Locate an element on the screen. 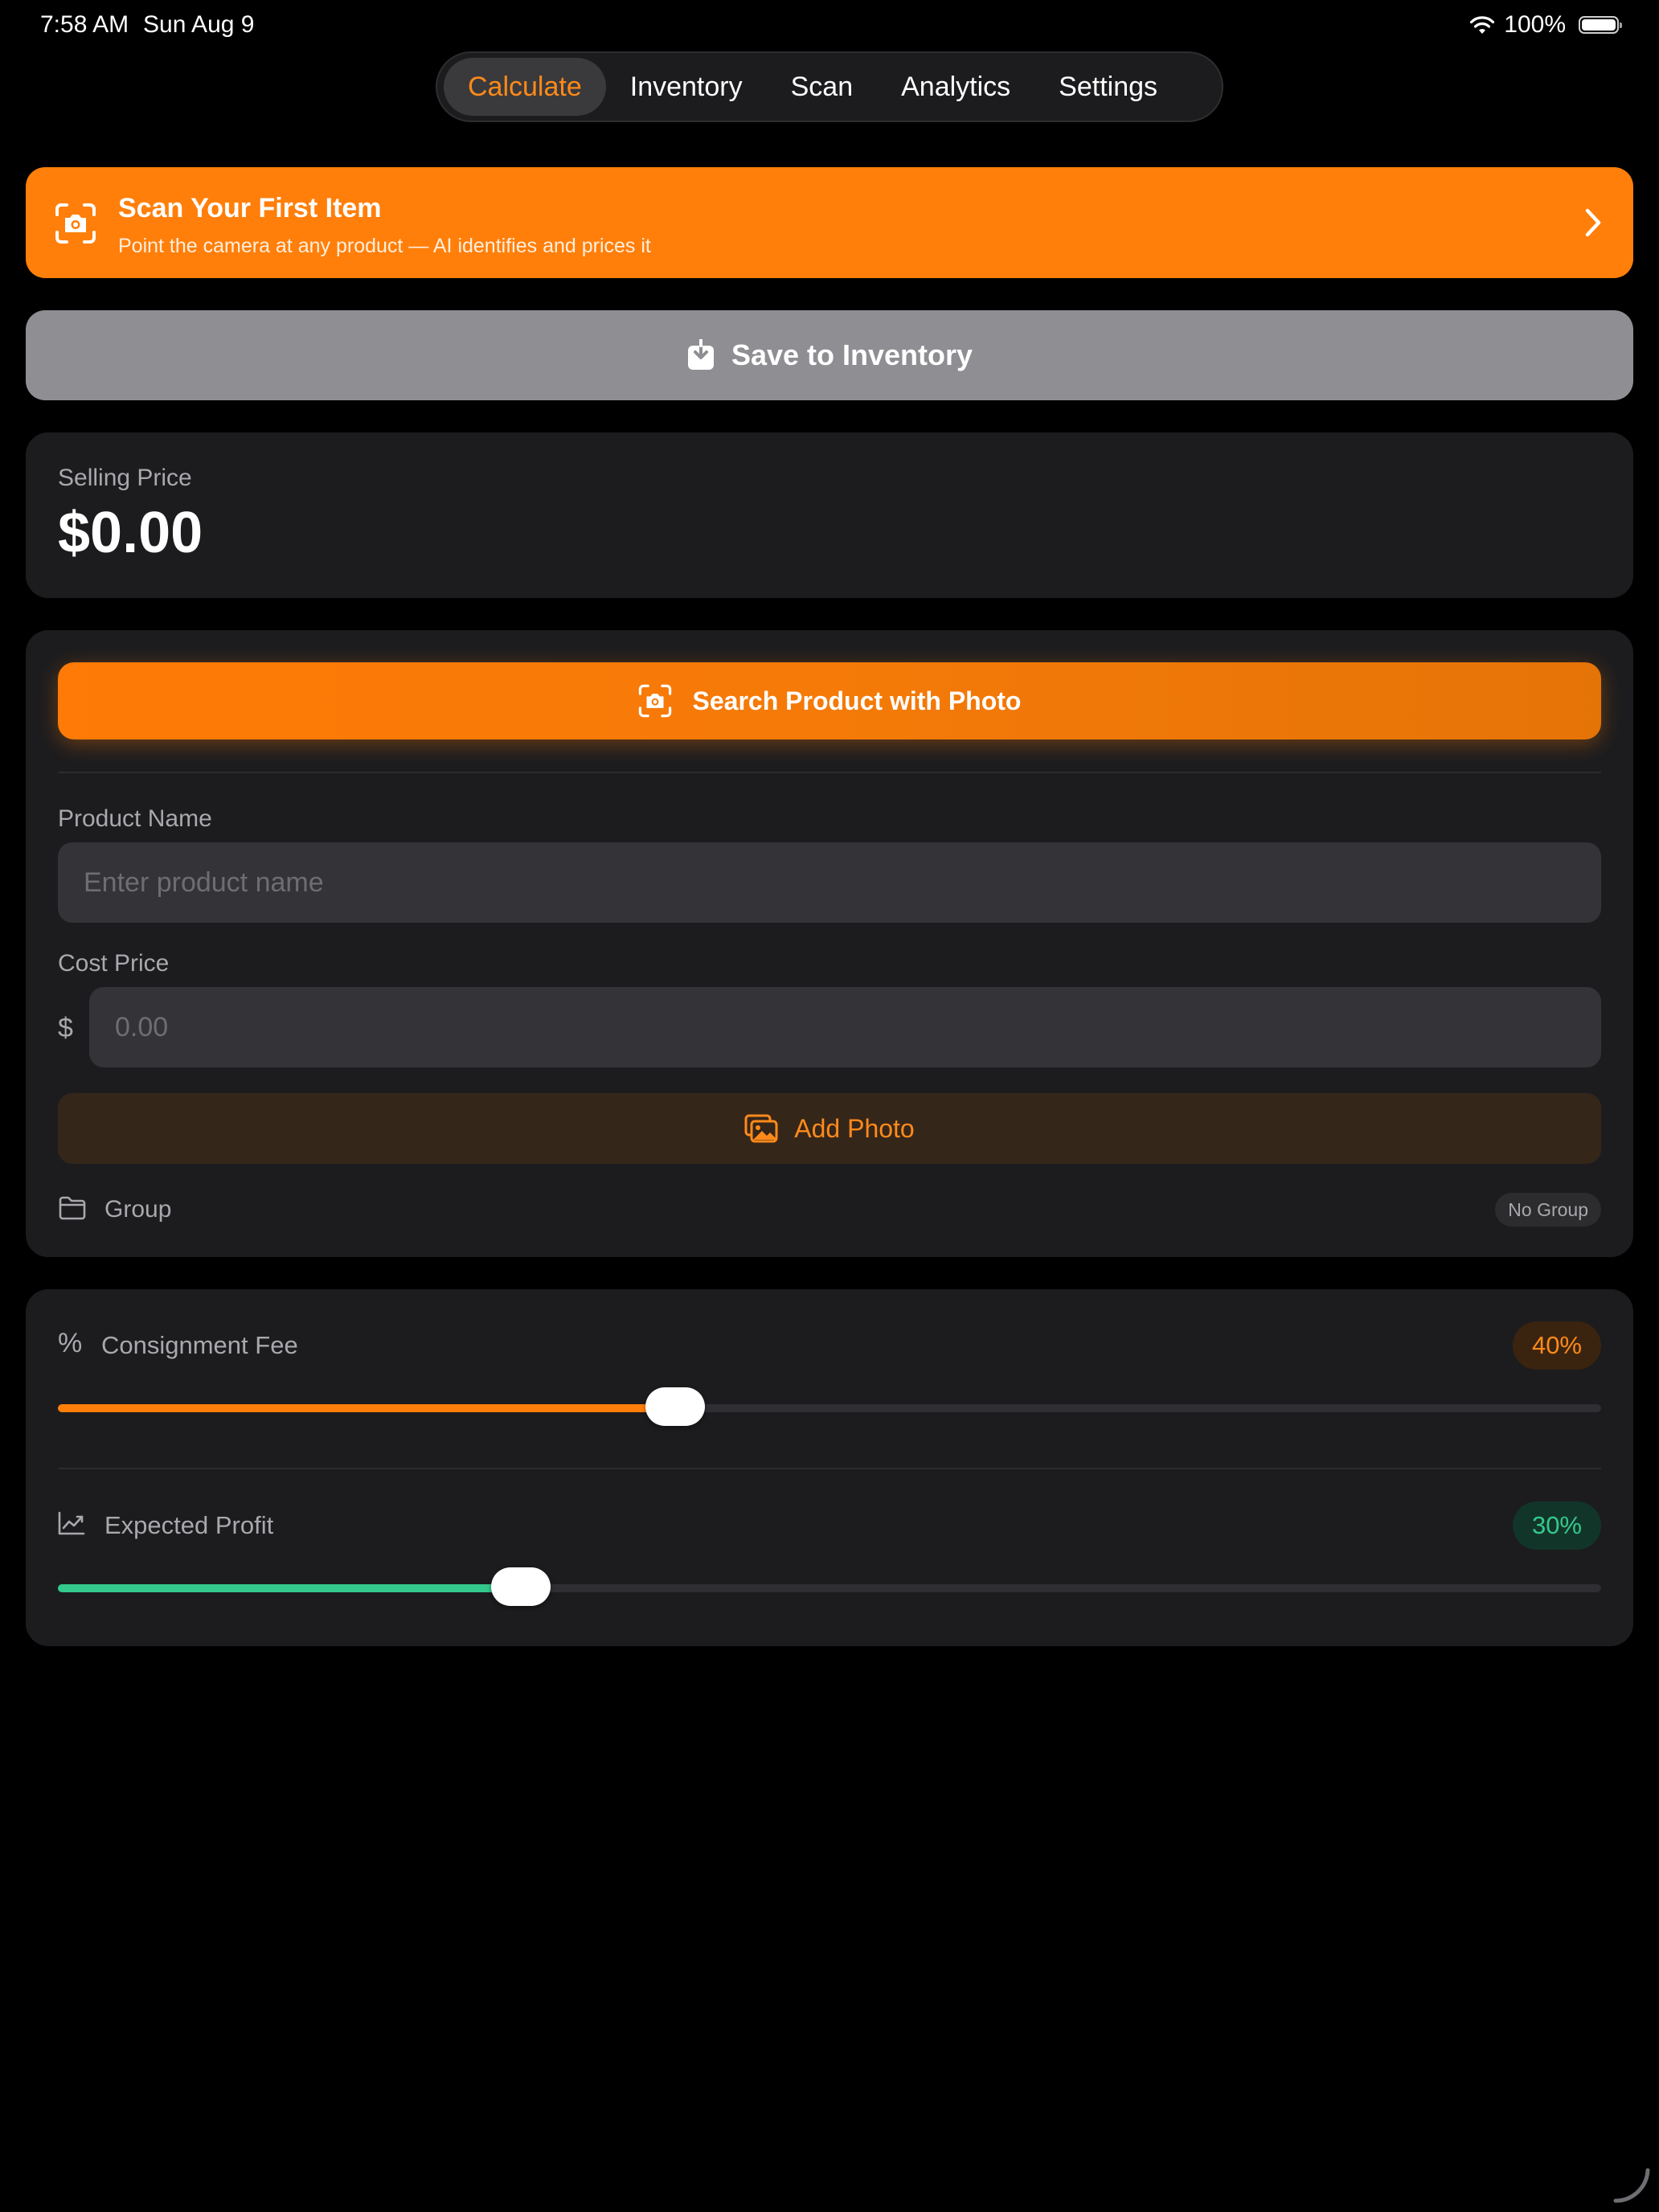 This screenshot has height=2212, width=1659. consignment-fee-slider-fill is located at coordinates (366, 1408).